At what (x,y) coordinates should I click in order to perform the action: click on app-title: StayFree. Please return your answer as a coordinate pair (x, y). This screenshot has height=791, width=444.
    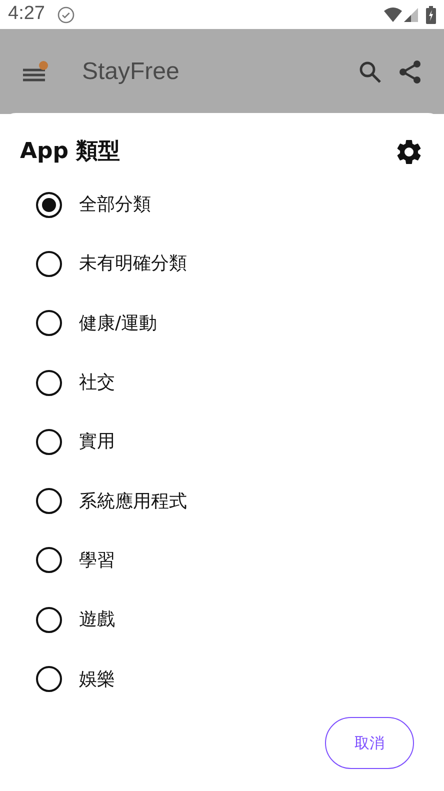
    Looking at the image, I should click on (131, 71).